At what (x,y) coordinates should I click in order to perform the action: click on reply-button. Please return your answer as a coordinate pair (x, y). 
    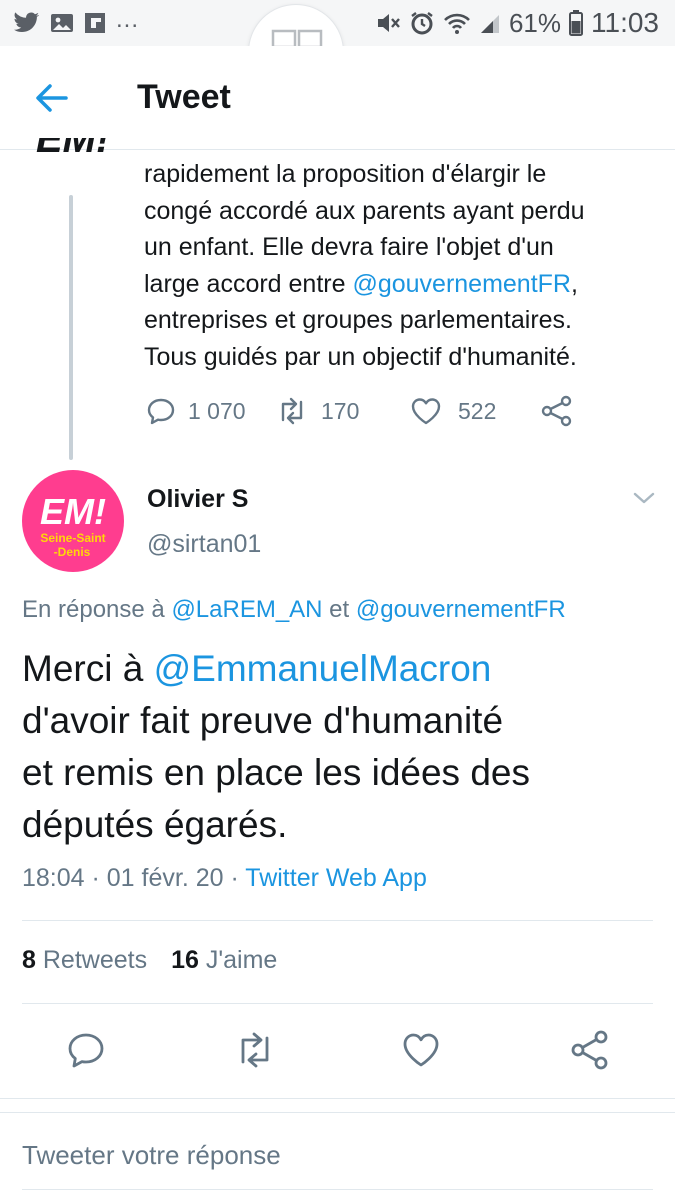
    Looking at the image, I should click on (86, 1050).